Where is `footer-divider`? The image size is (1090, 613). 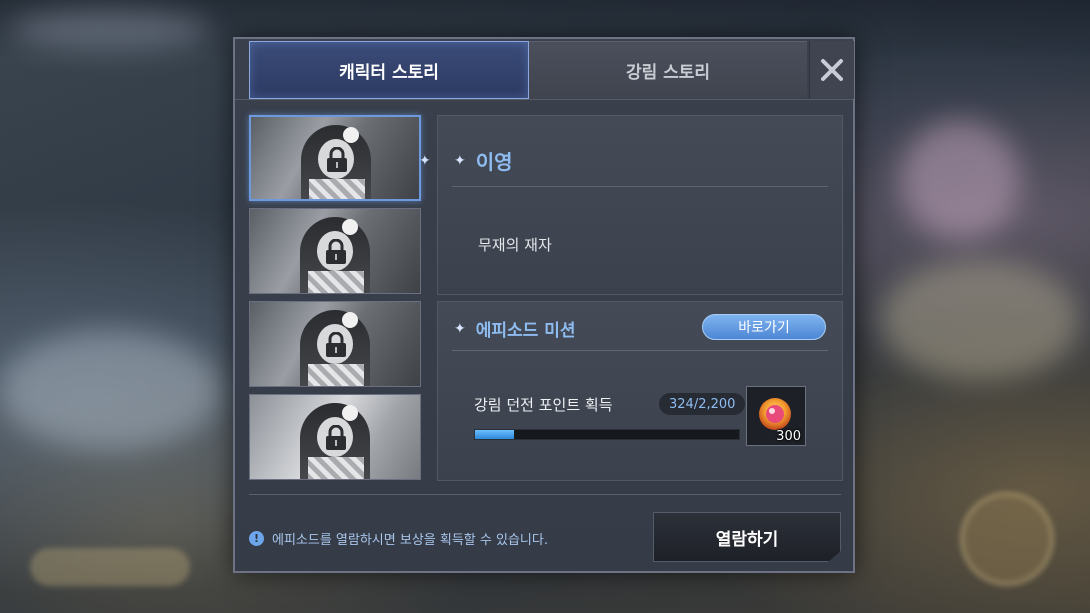 footer-divider is located at coordinates (545, 494).